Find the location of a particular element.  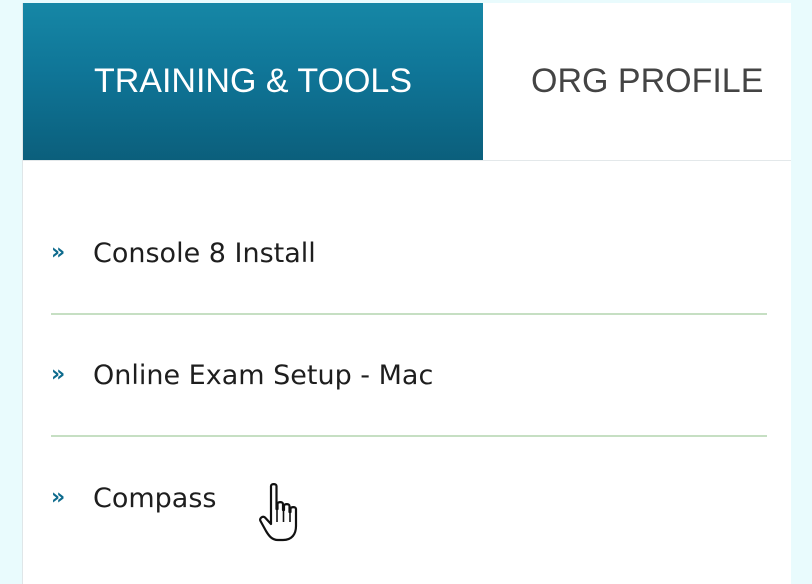

link-label: Online Exam Setup - Mac is located at coordinates (263, 375).